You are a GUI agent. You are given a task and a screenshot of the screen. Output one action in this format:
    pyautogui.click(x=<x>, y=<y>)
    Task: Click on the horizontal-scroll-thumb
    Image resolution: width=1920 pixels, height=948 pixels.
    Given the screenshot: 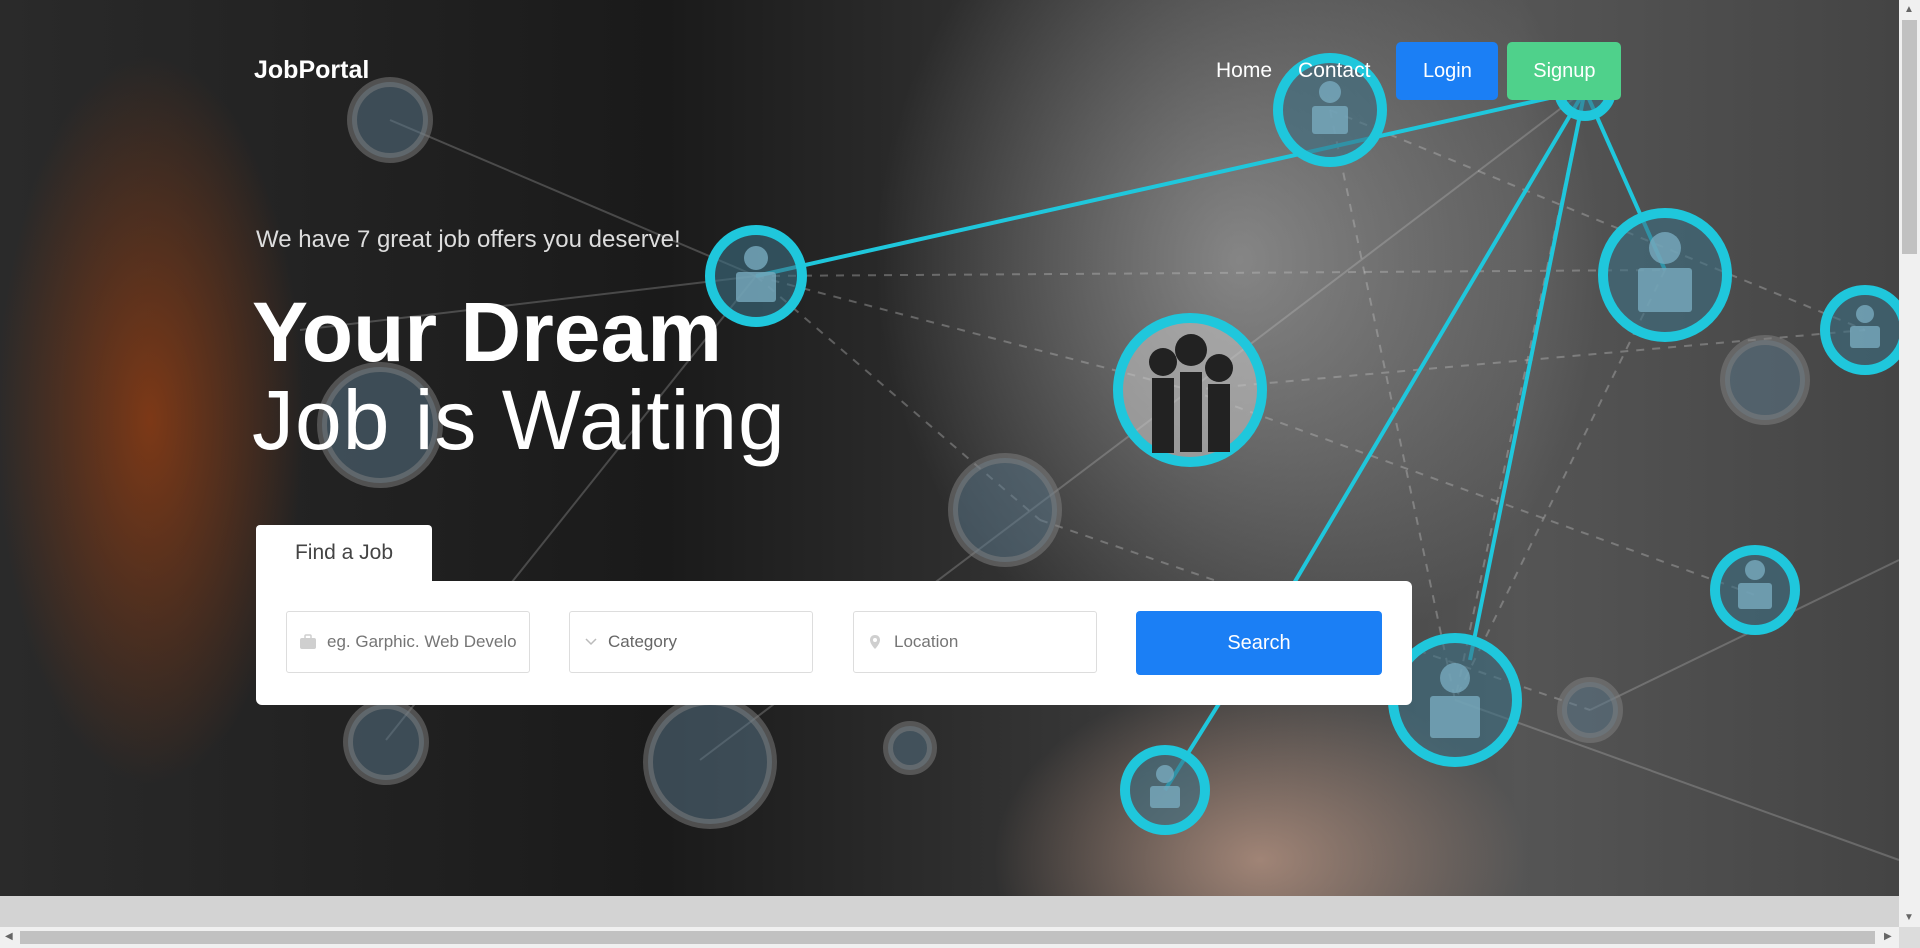 What is the action you would take?
    pyautogui.click(x=947, y=937)
    